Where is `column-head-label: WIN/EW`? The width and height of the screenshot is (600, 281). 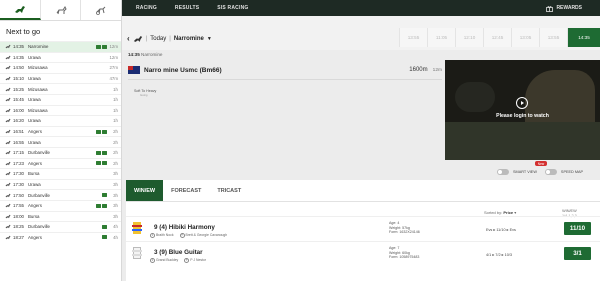 column-head-label: WIN/EW is located at coordinates (569, 211).